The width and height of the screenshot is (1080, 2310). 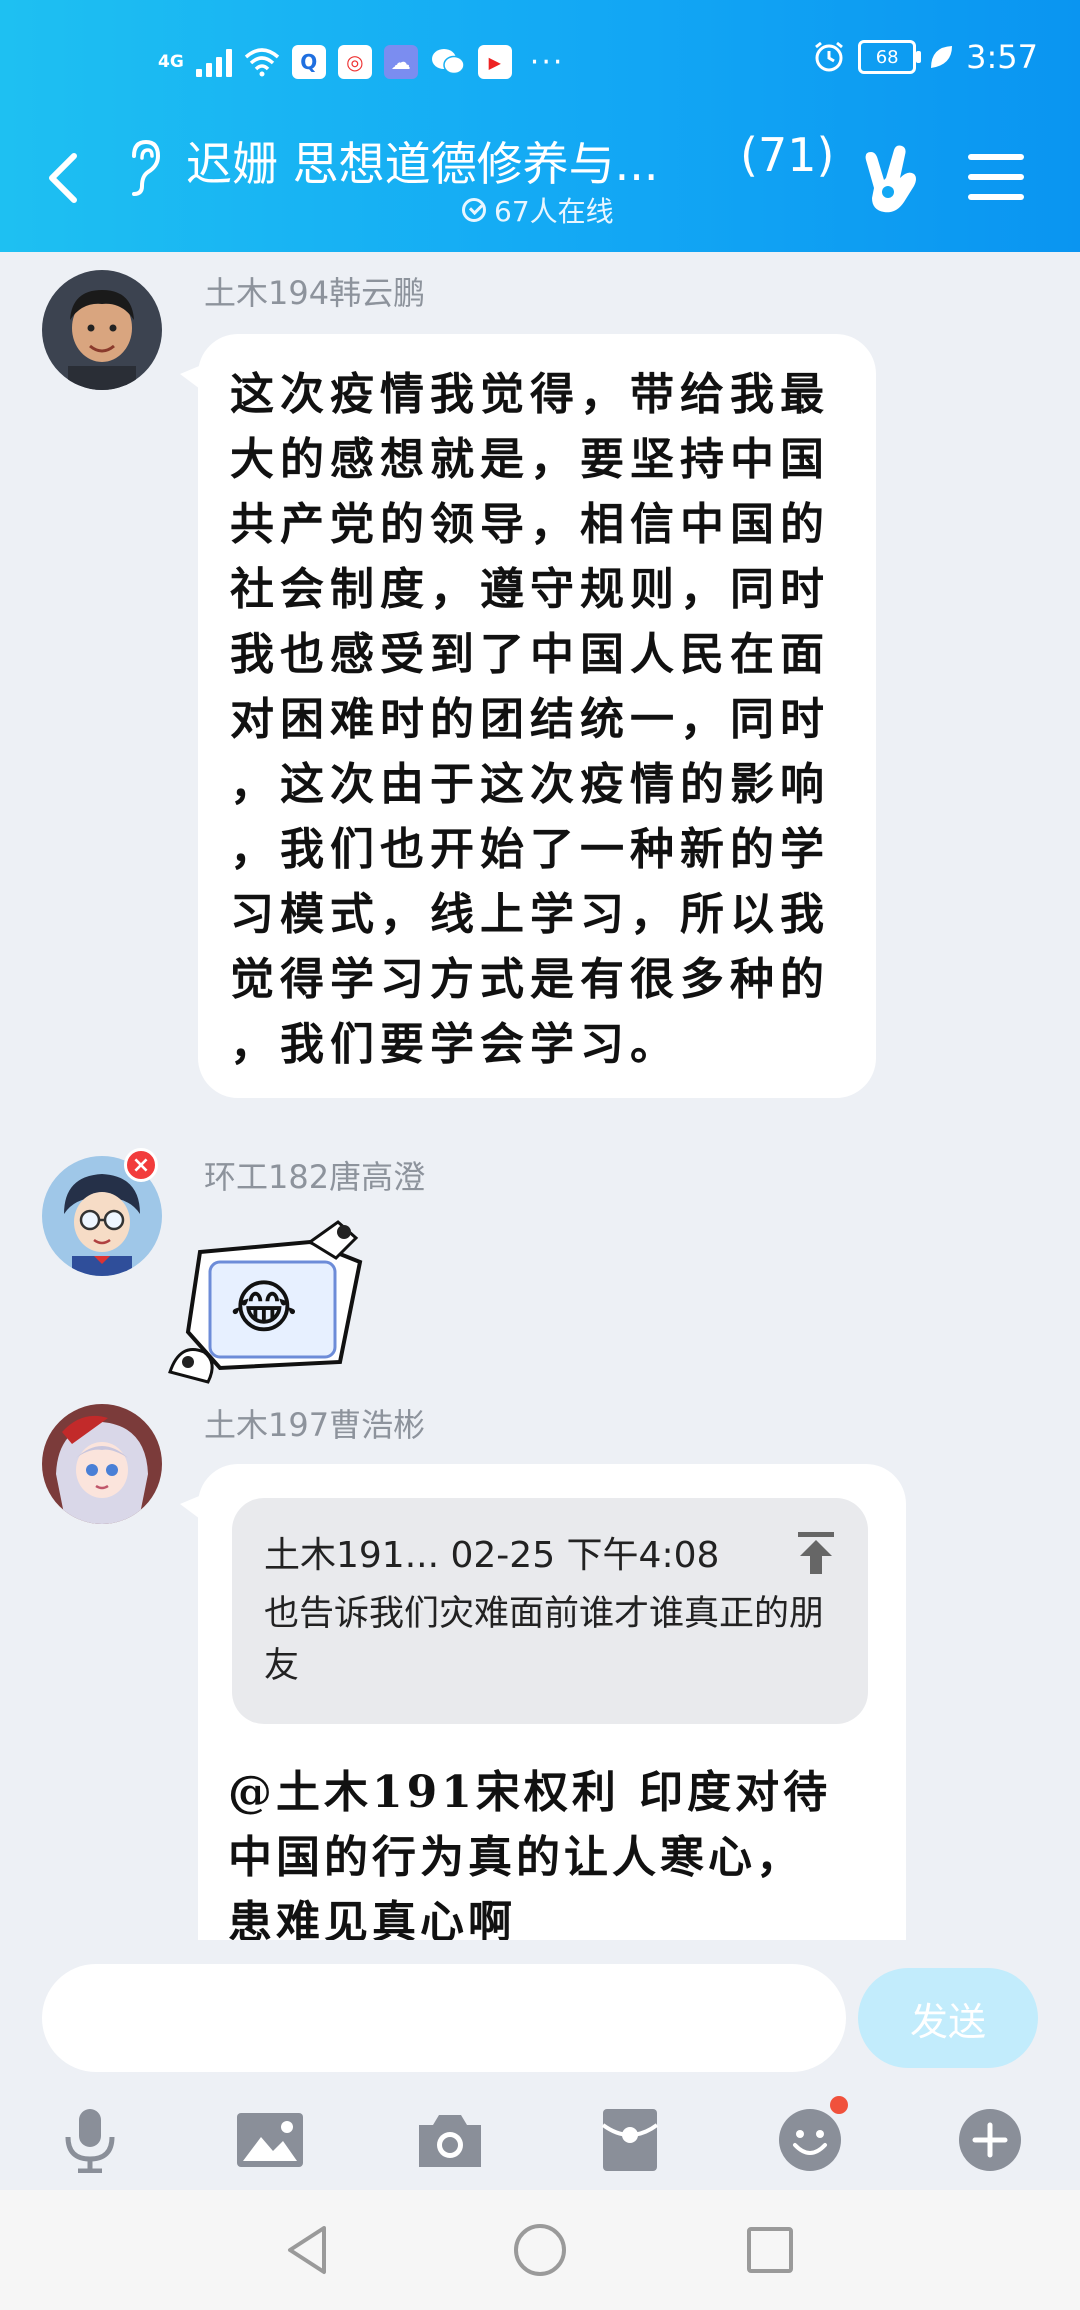 What do you see at coordinates (810, 2138) in the screenshot?
I see `emoji-icon` at bounding box center [810, 2138].